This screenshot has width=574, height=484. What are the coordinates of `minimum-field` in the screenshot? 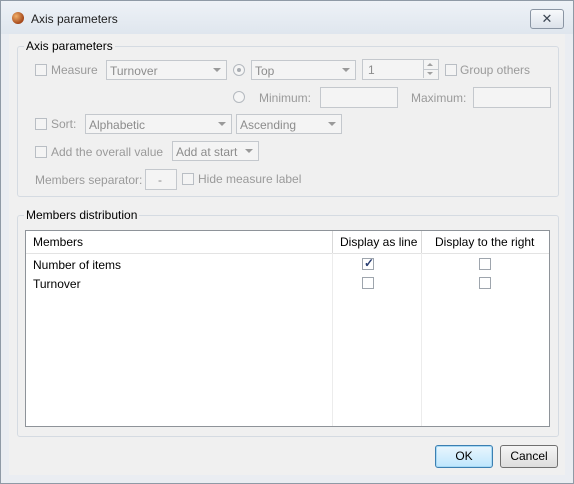 It's located at (359, 97).